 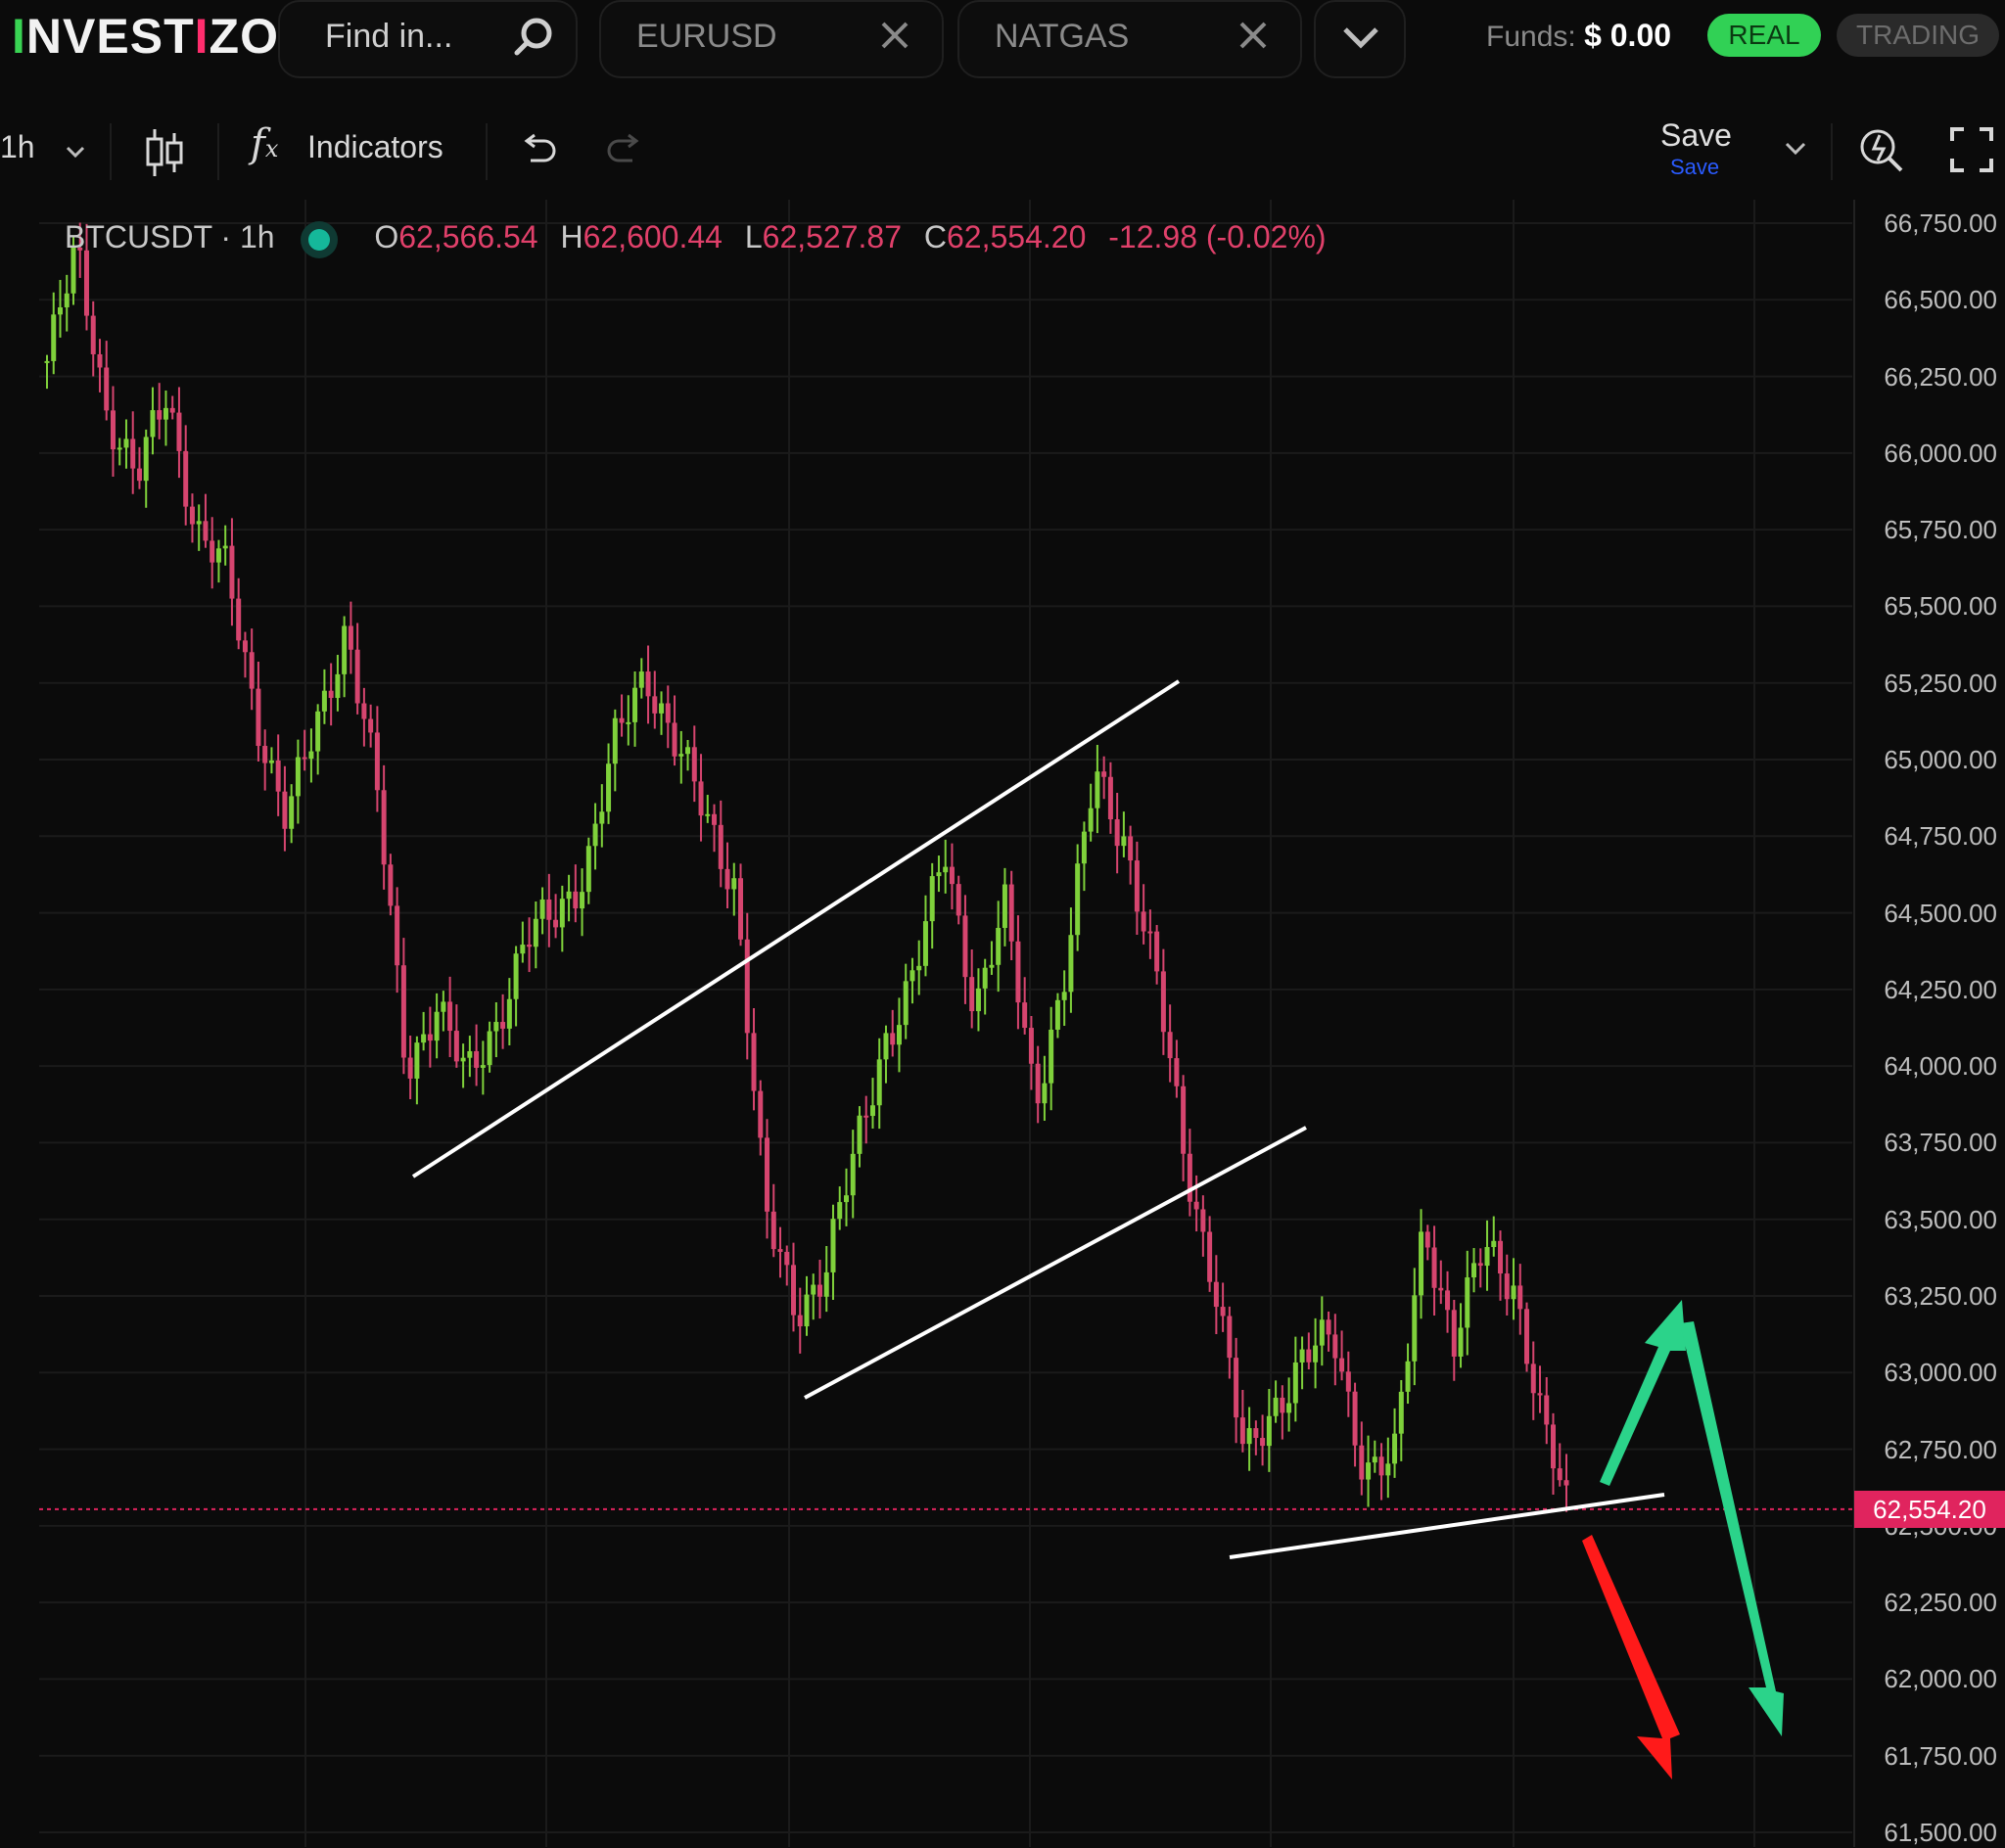 What do you see at coordinates (1696, 135) in the screenshot?
I see `save-button: Save` at bounding box center [1696, 135].